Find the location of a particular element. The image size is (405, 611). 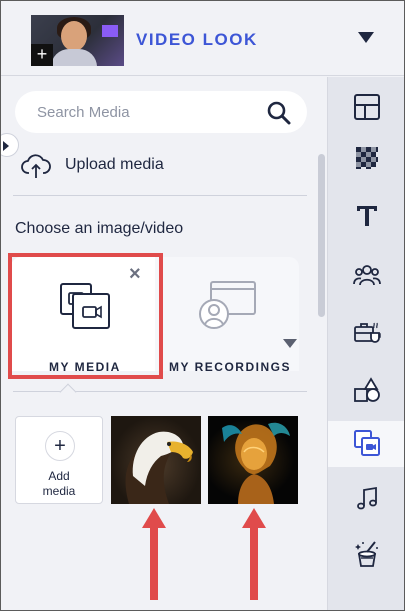

add-media-label: Add media is located at coordinates (59, 484).